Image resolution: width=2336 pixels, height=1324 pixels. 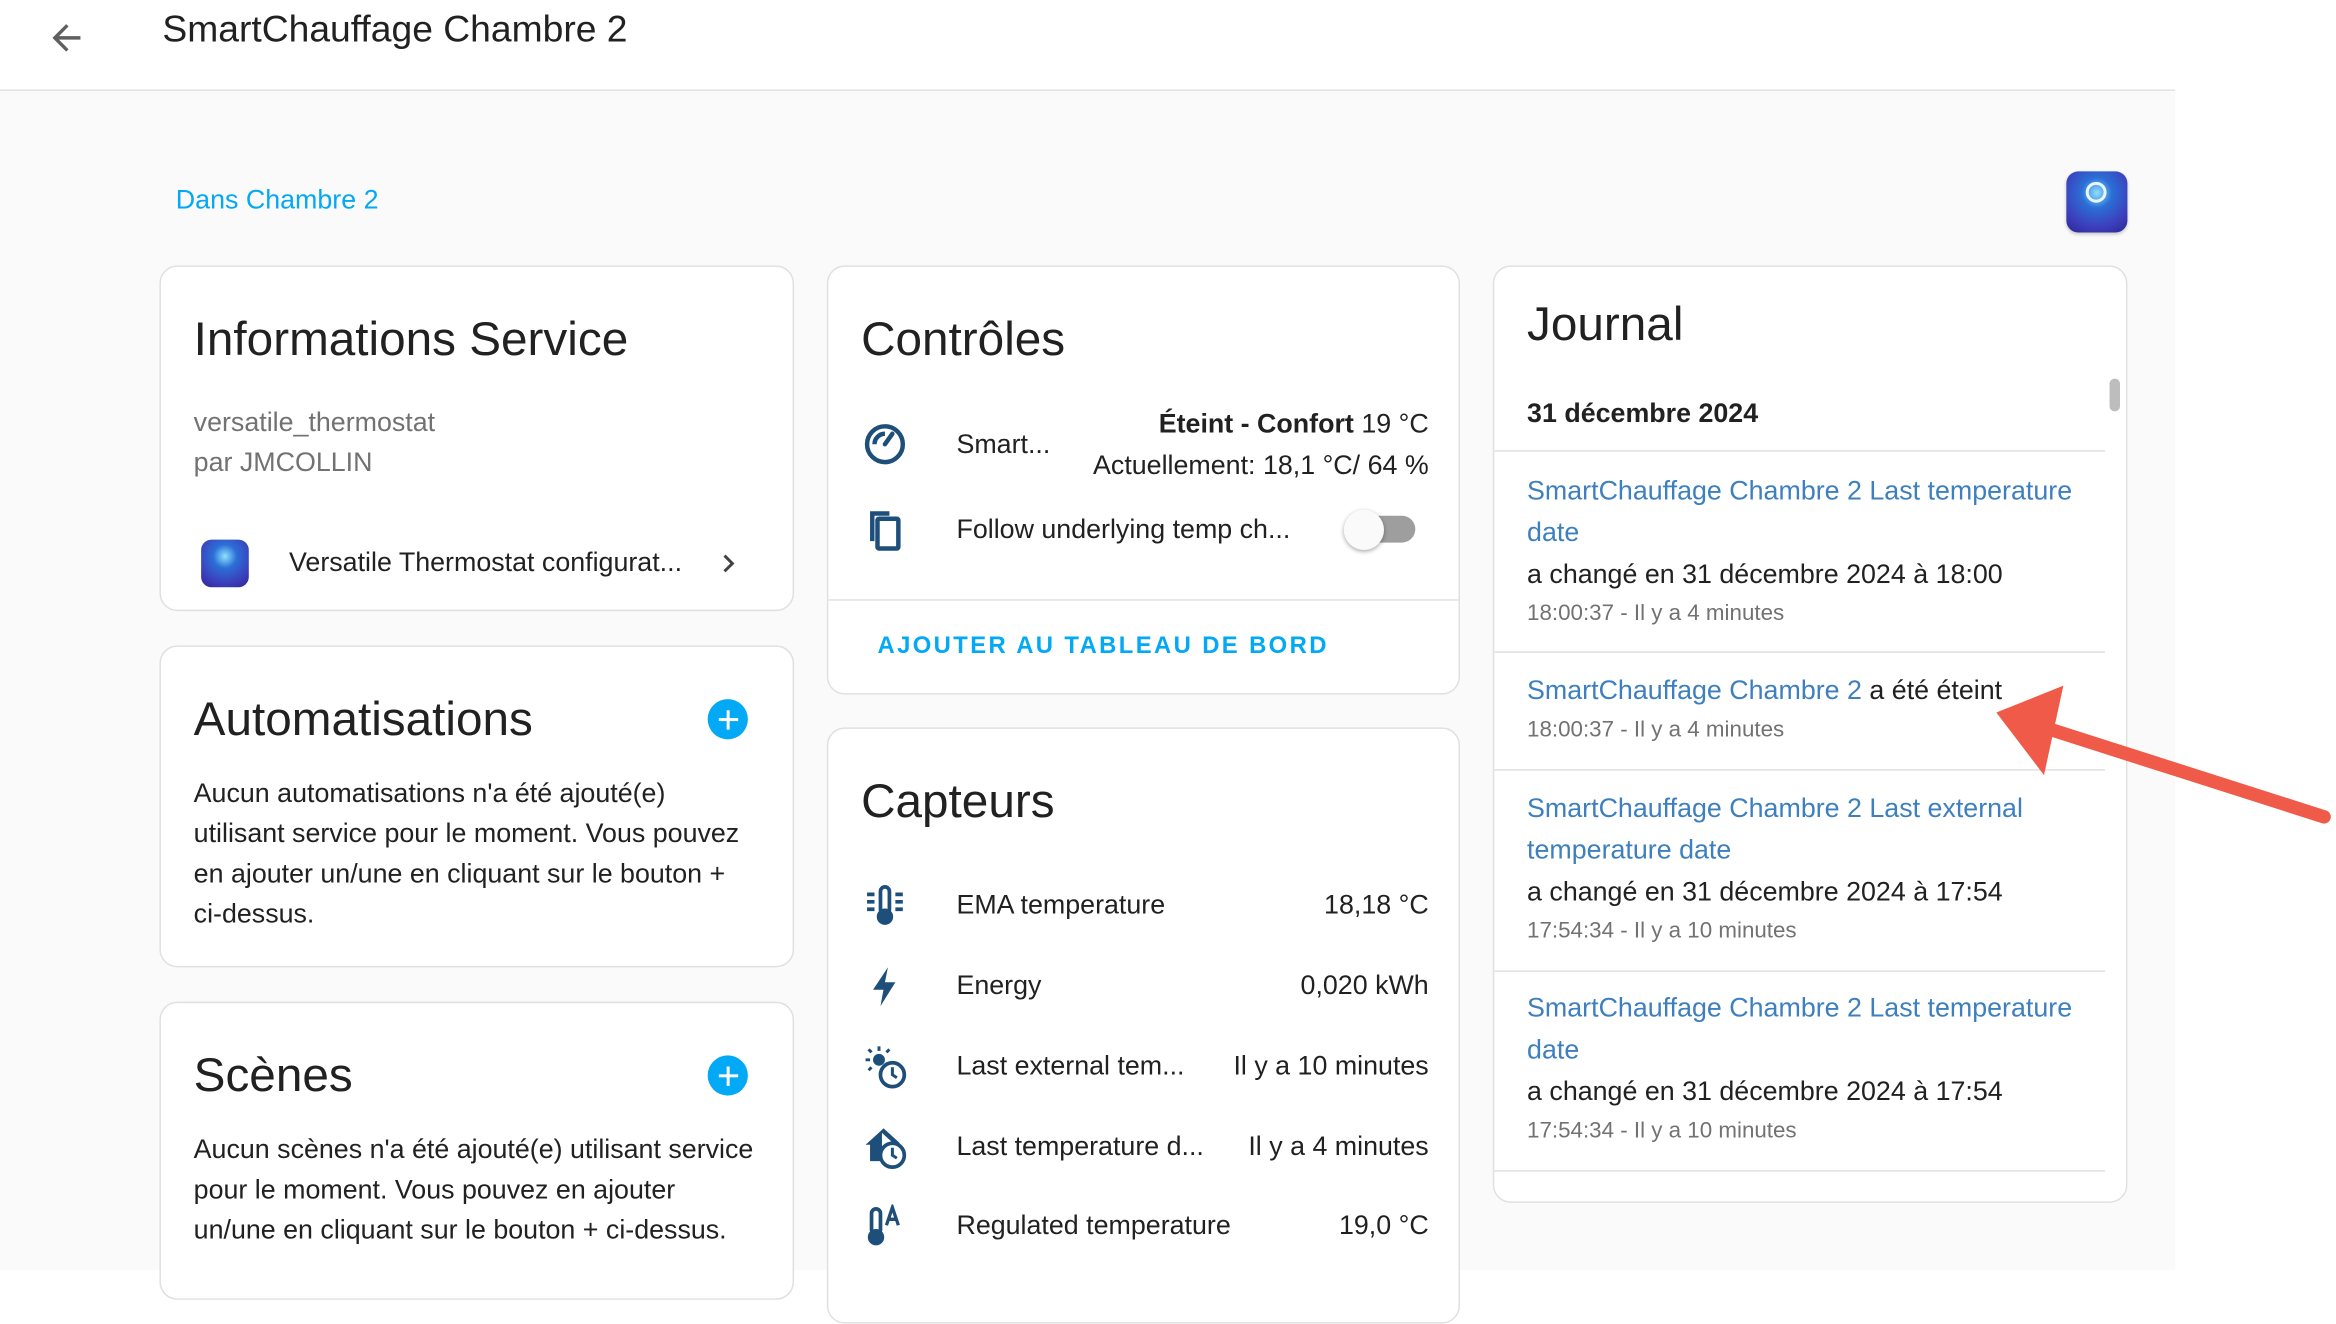 What do you see at coordinates (886, 1067) in the screenshot?
I see `sun-clock-icon` at bounding box center [886, 1067].